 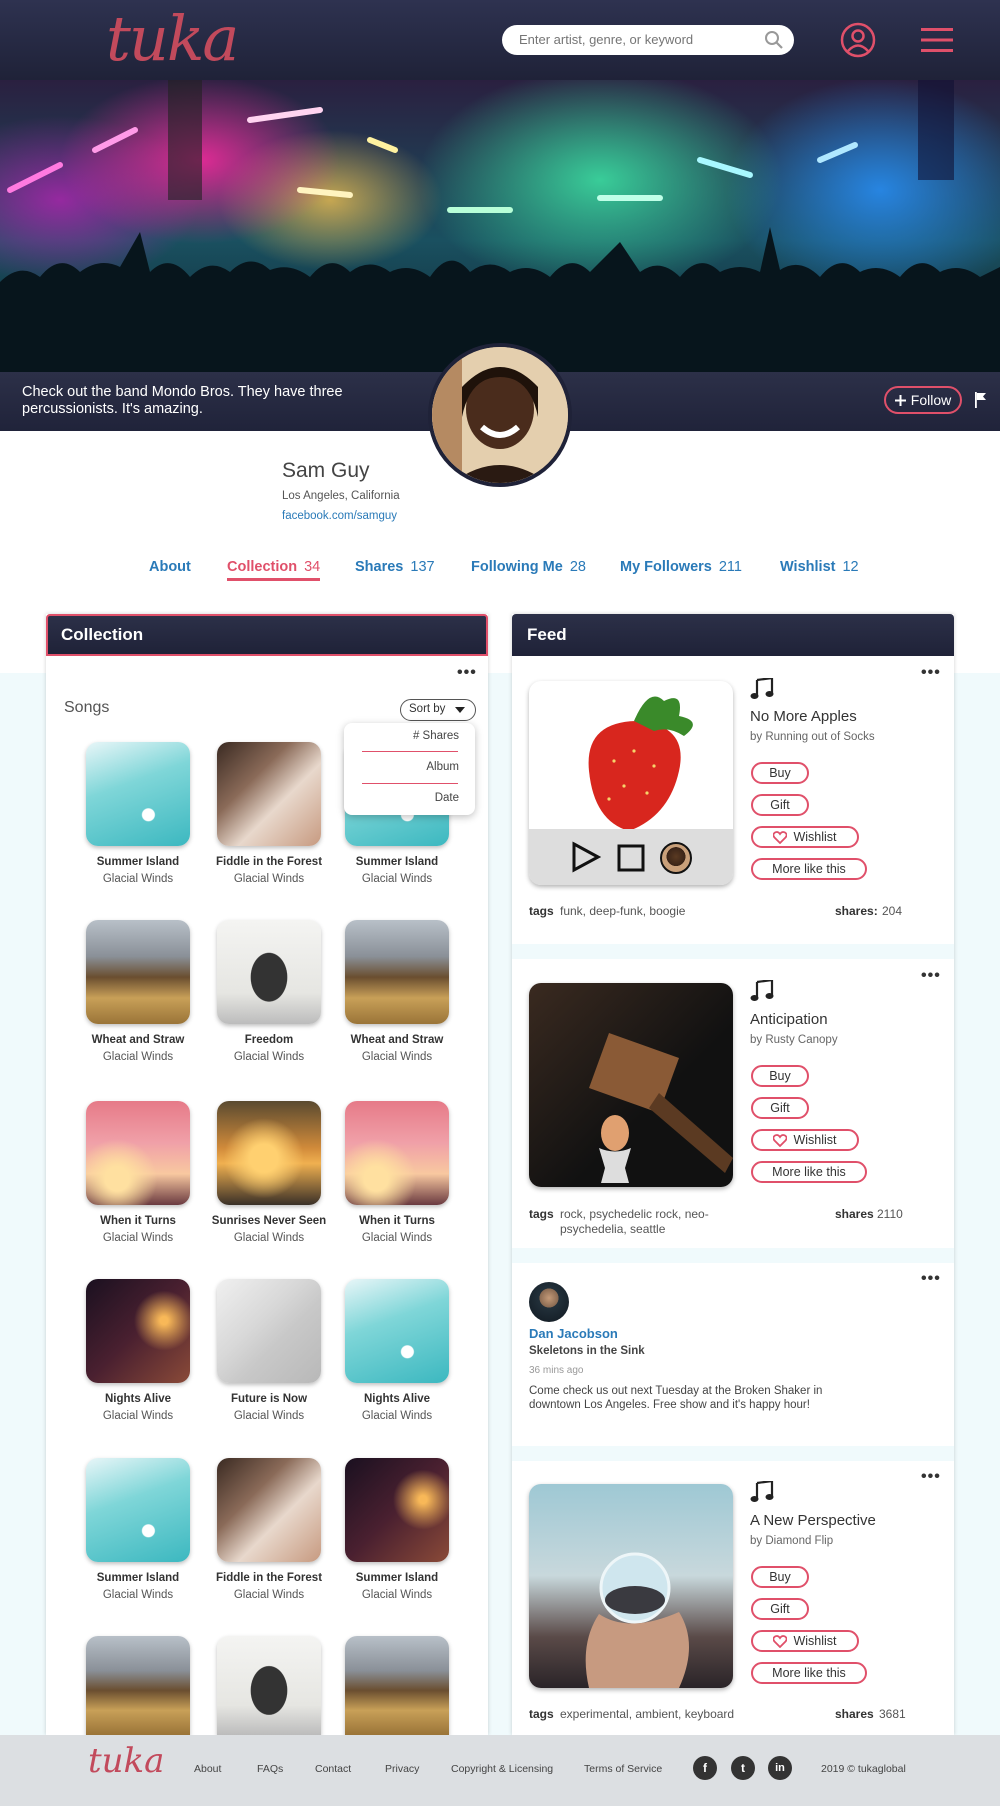 I want to click on track-title: No More Apples, so click(x=803, y=716).